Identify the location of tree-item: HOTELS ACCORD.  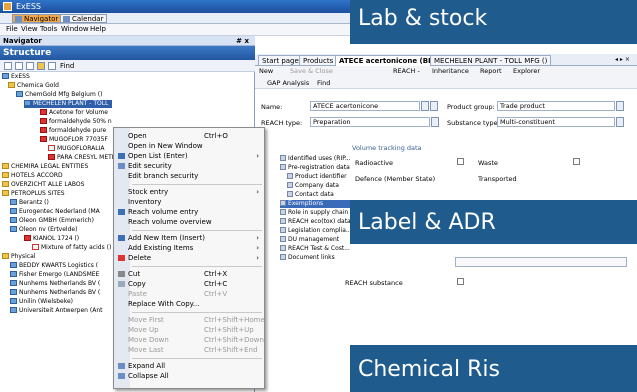
(32, 176).